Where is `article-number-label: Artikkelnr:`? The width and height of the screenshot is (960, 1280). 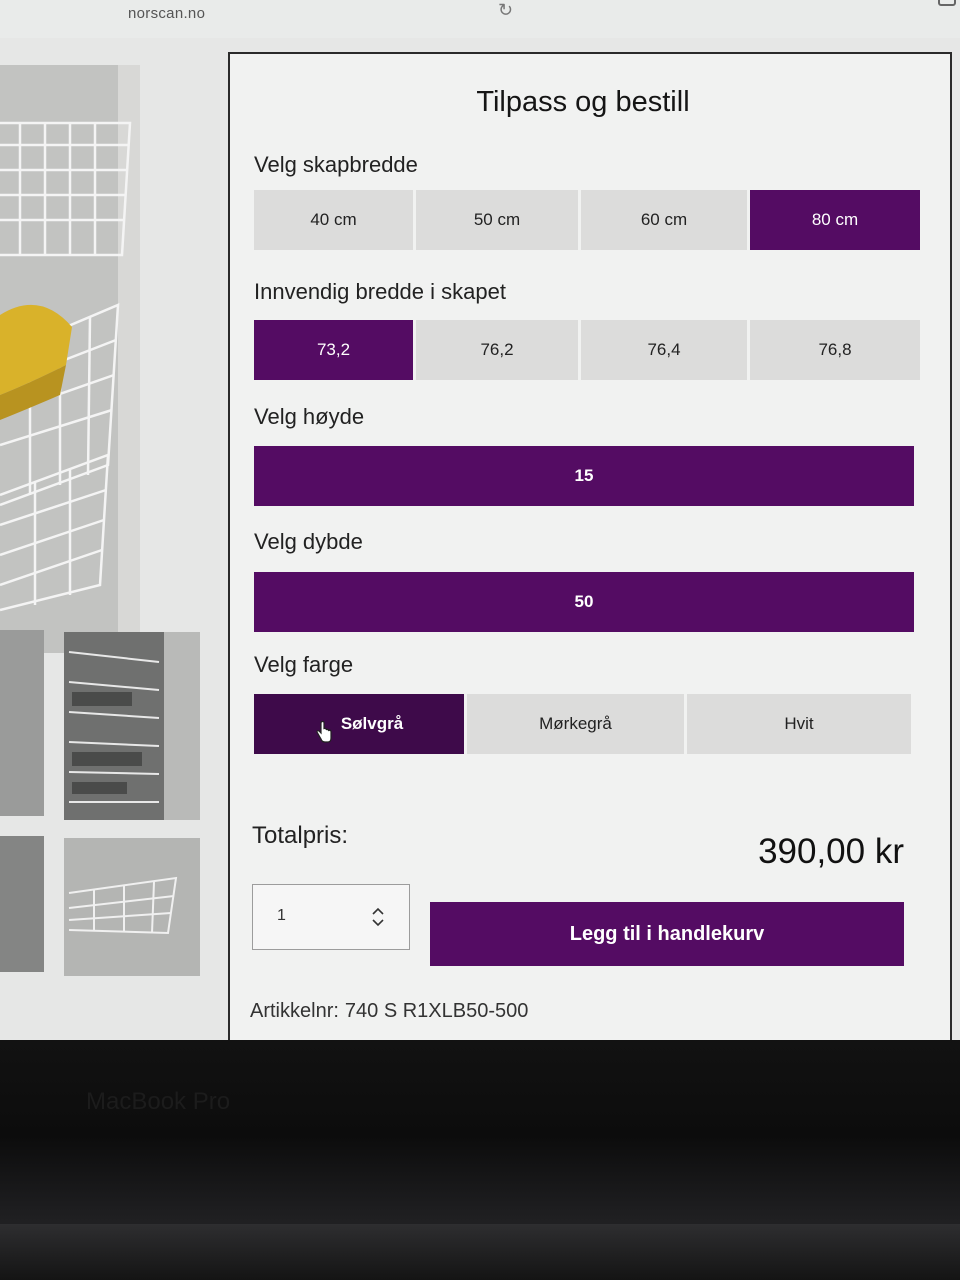 article-number-label: Artikkelnr: is located at coordinates (294, 1011).